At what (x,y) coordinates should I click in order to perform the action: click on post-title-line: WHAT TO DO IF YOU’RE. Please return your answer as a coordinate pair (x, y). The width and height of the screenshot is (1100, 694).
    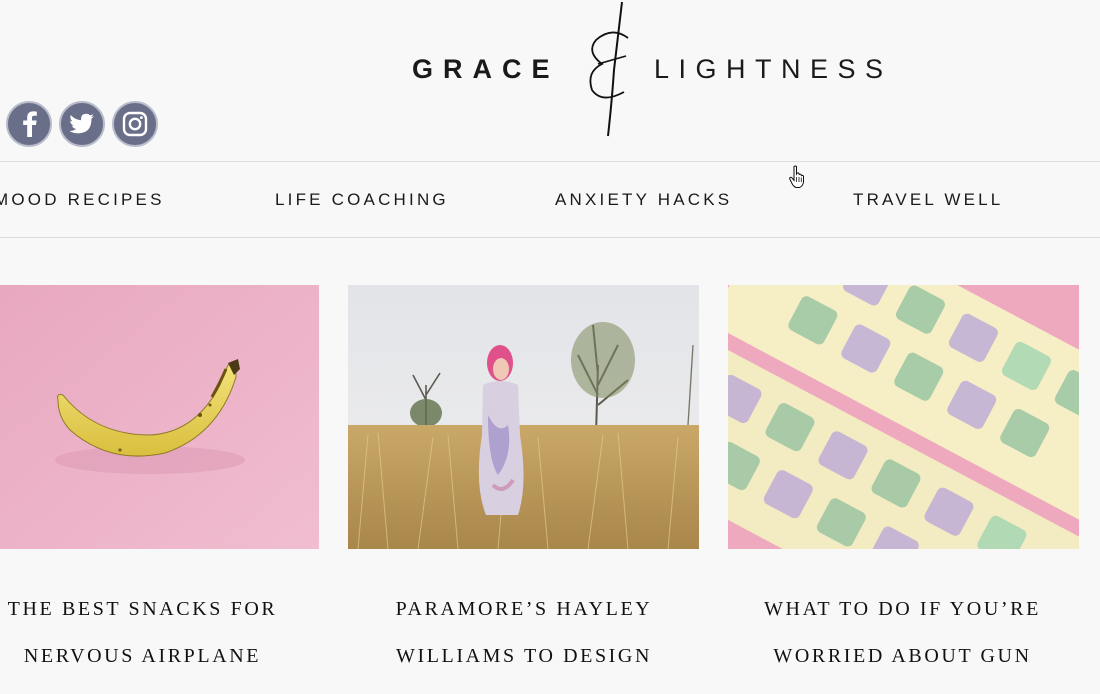
    Looking at the image, I should click on (902, 609).